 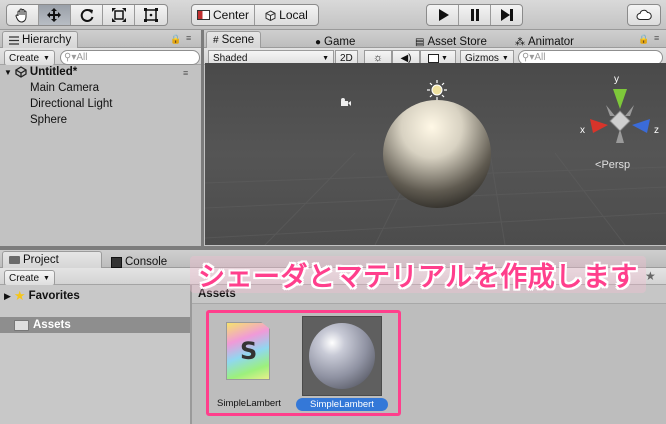 I want to click on image-icon, so click(x=434, y=58).